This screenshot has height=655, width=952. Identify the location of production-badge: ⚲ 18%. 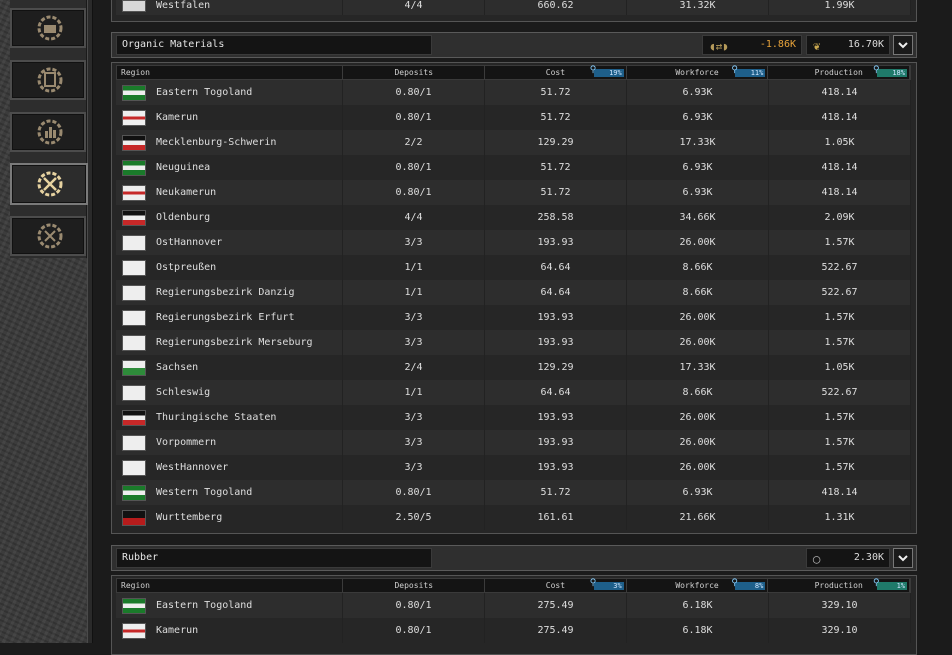
(890, 71).